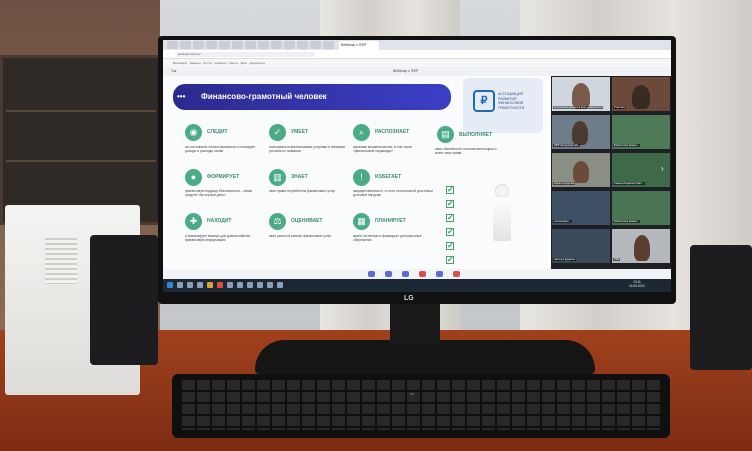 Image resolution: width=752 pixels, height=451 pixels. I want to click on skill-desc: свои права потребителя финансовых услуг, so click(302, 191).